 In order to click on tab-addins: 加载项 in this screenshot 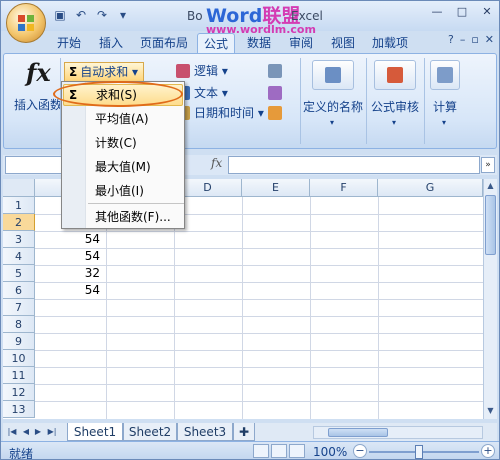, I will do `click(390, 43)`.